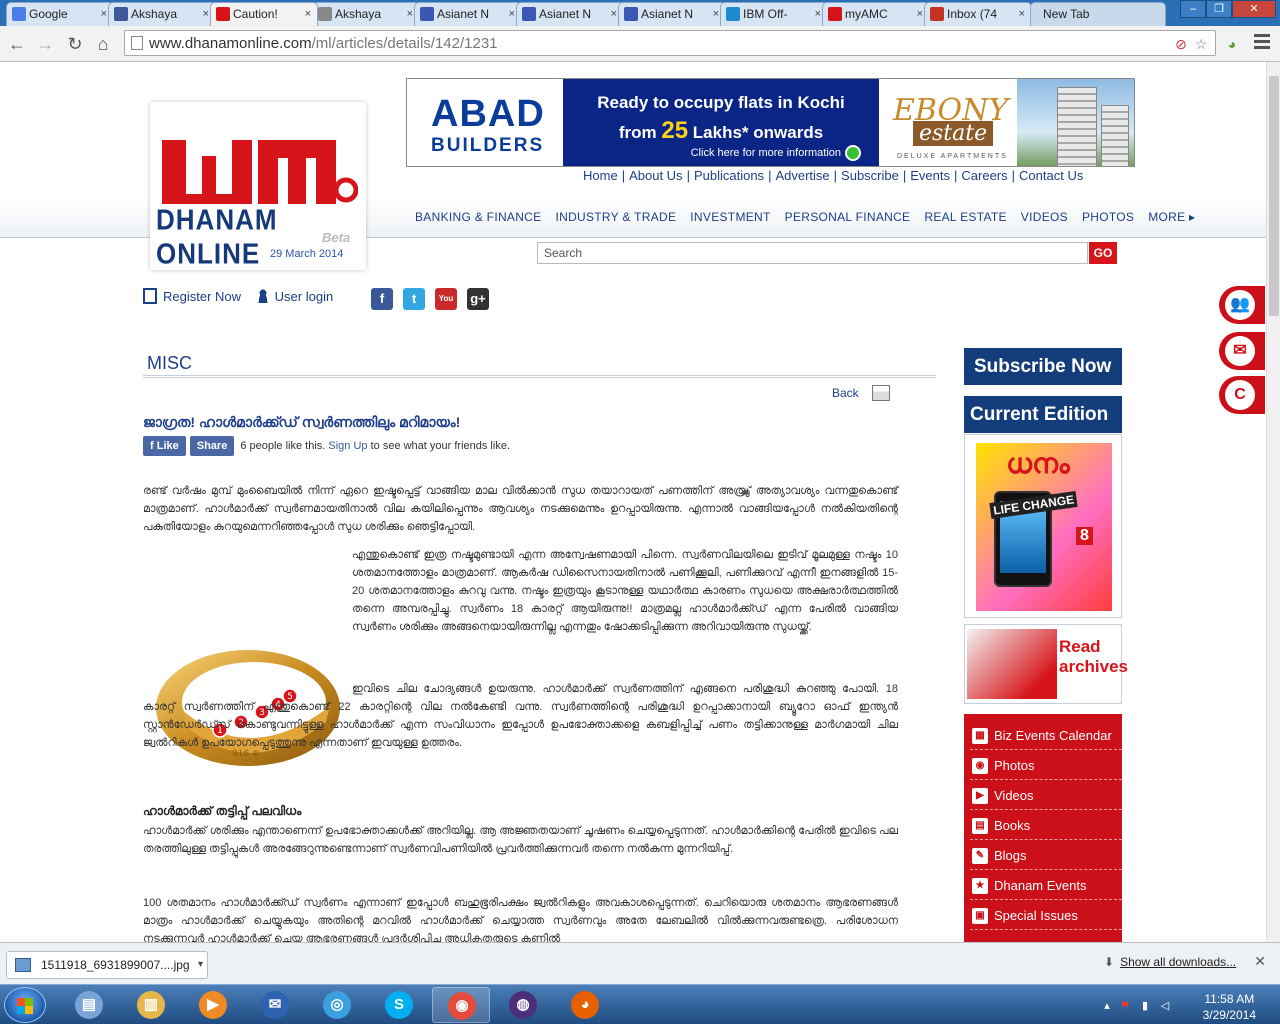 The width and height of the screenshot is (1280, 1024). What do you see at coordinates (774, 14) in the screenshot?
I see `browser-tab: IBM Off- ×` at bounding box center [774, 14].